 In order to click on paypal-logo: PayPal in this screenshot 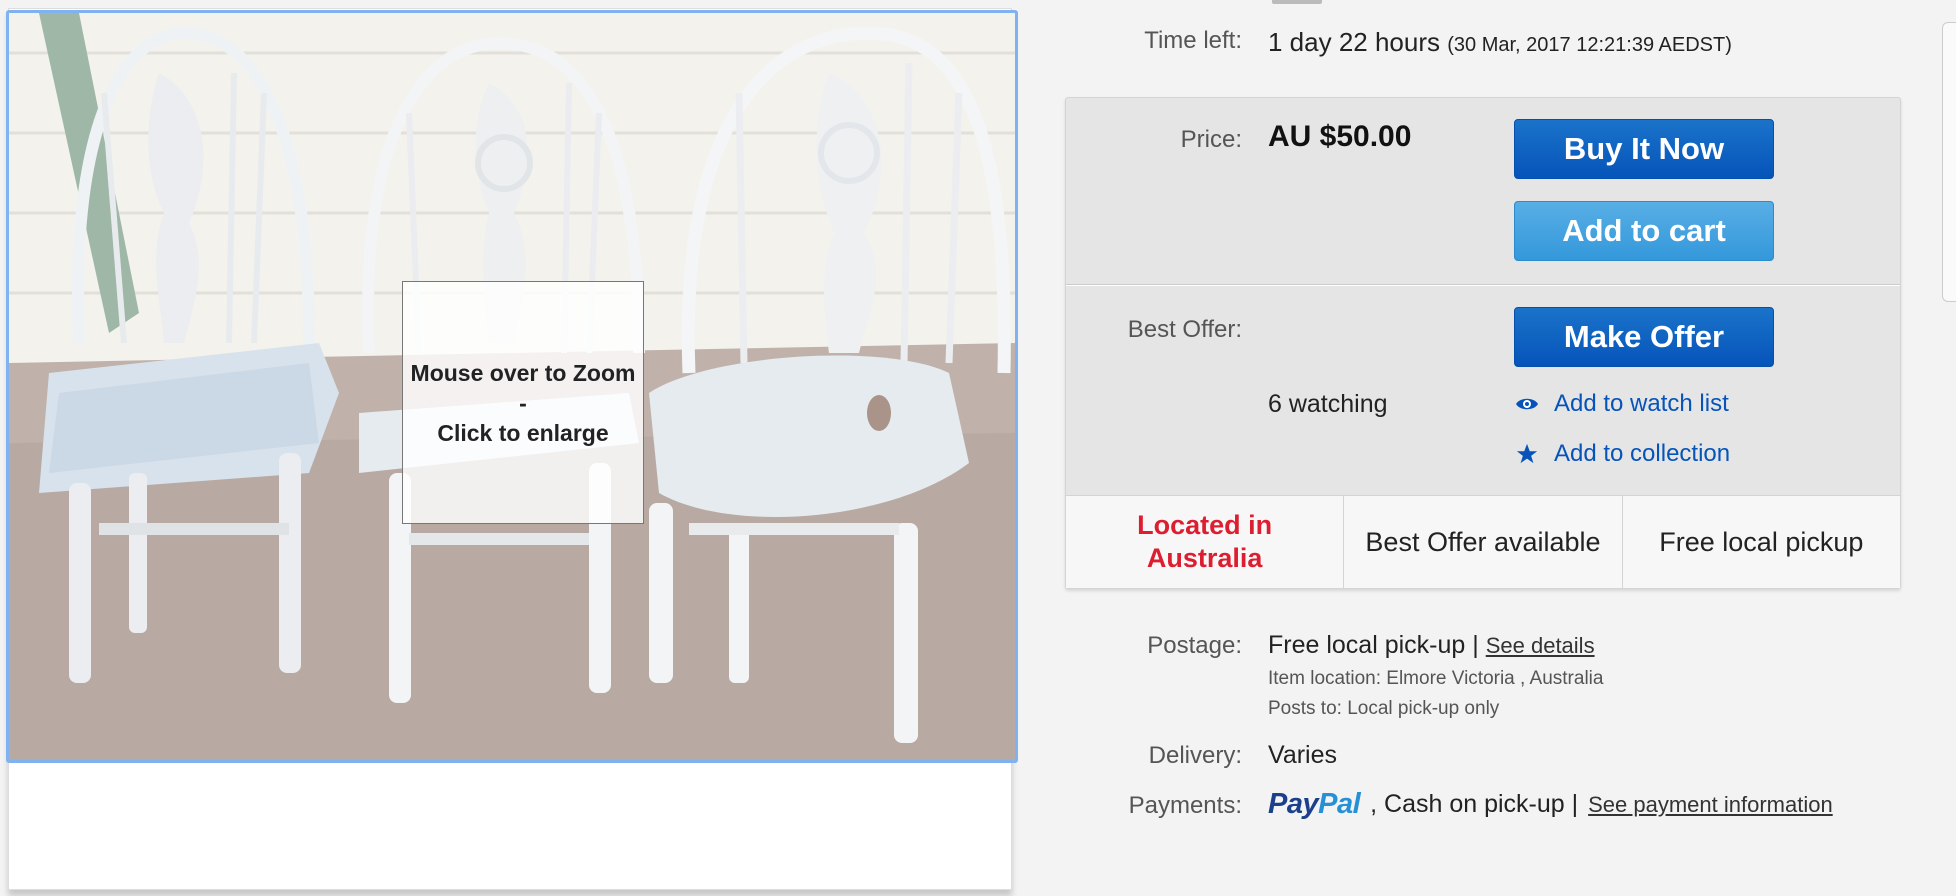, I will do `click(1314, 804)`.